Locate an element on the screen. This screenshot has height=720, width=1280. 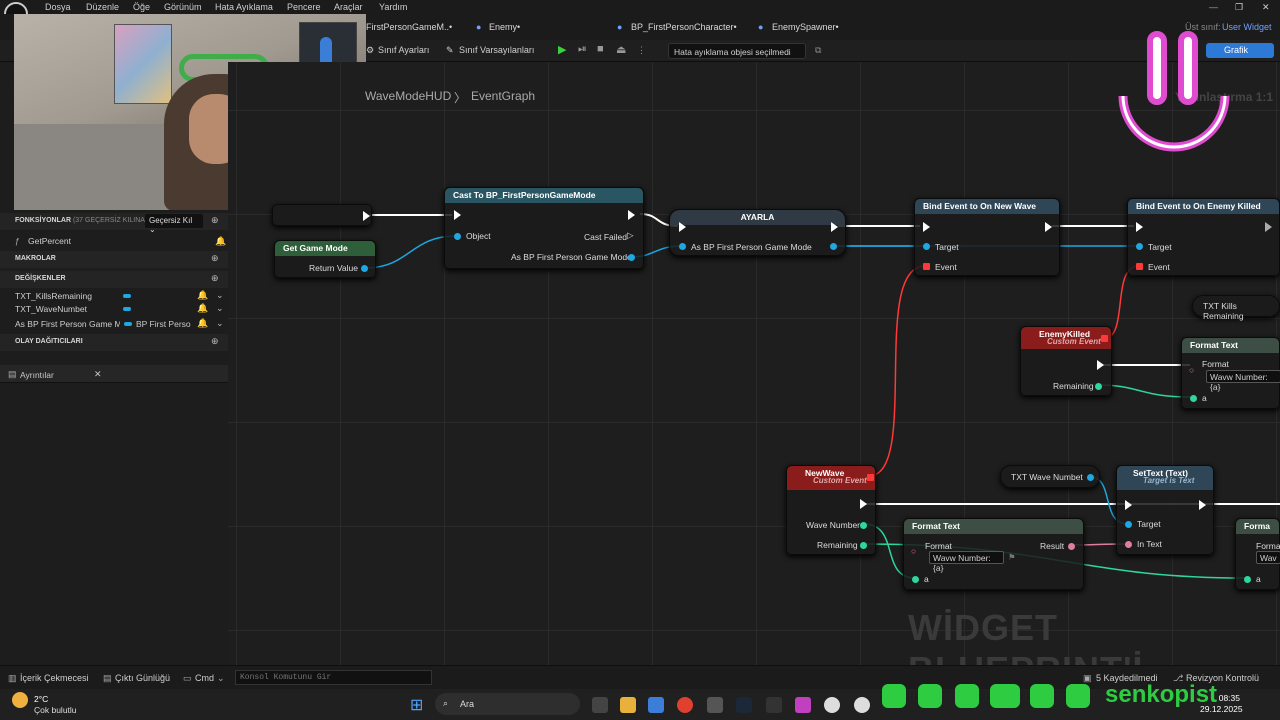
enemy-killed-event-node: EnemyKilled Custom Event Remaining is located at coordinates (1066, 361).